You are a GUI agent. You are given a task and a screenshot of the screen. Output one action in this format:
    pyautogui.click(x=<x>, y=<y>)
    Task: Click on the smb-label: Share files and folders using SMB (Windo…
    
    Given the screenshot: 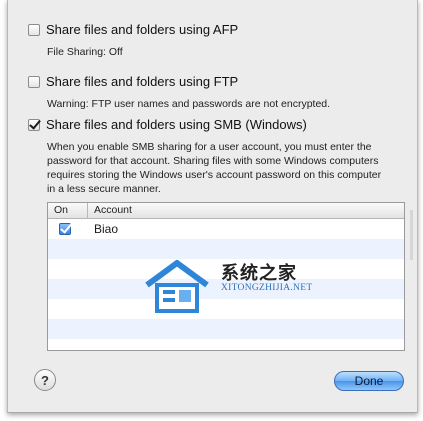 What is the action you would take?
    pyautogui.click(x=176, y=124)
    